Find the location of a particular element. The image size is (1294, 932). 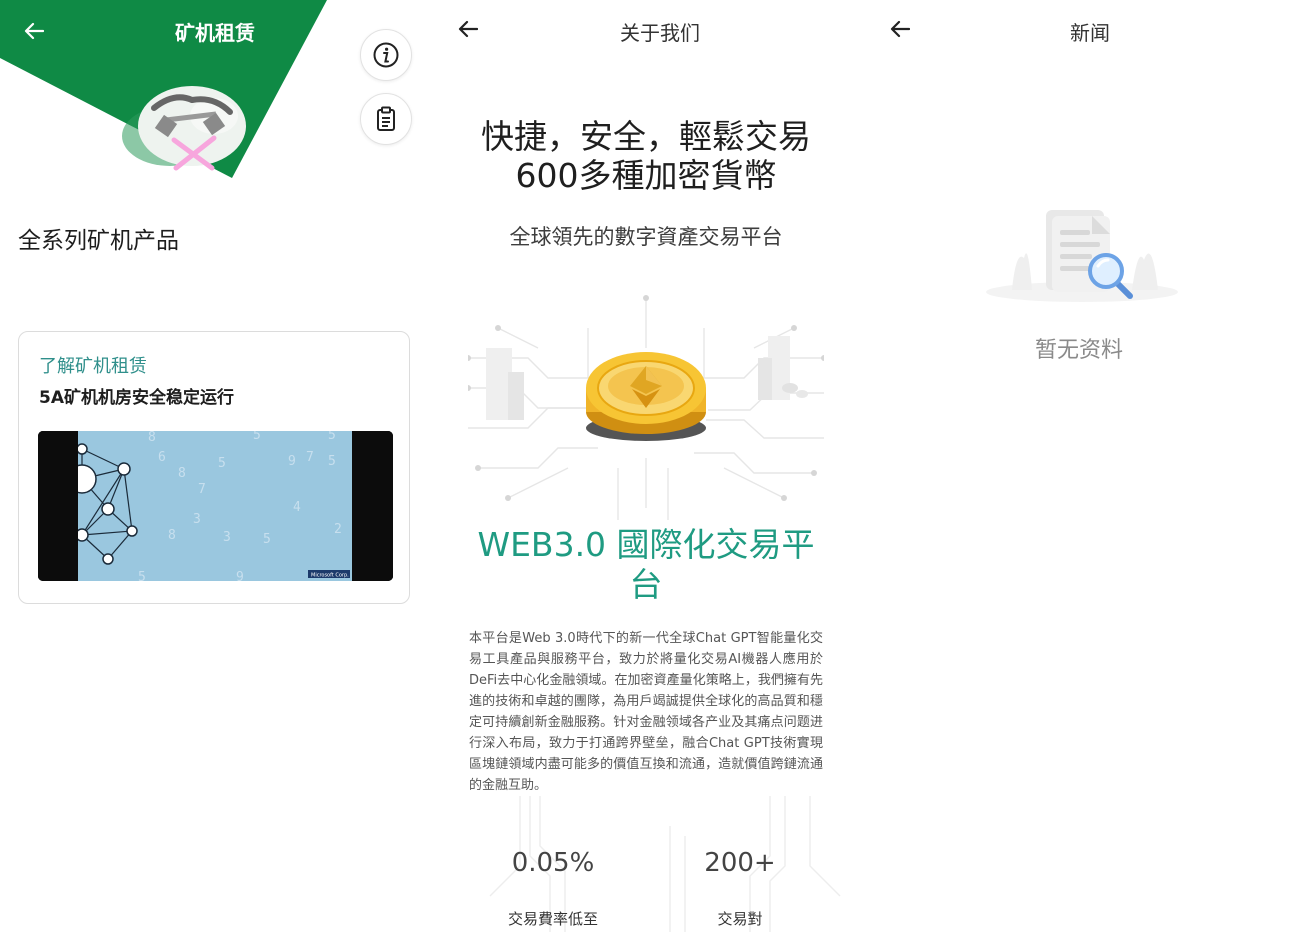

clipboard-icon is located at coordinates (386, 118).